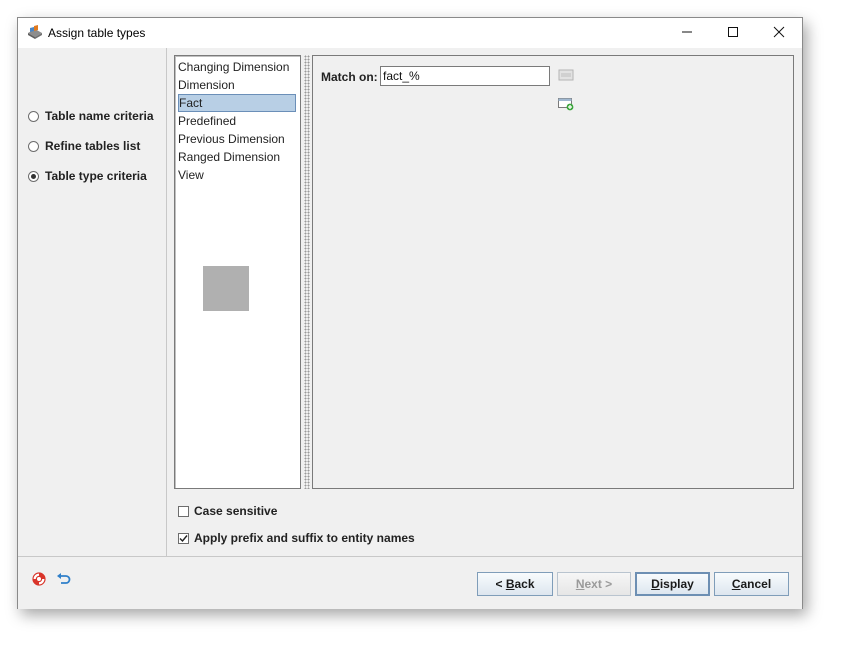  Describe the element at coordinates (410, 582) in the screenshot. I see `button-bar: < Back Next > Display Cancel` at that location.